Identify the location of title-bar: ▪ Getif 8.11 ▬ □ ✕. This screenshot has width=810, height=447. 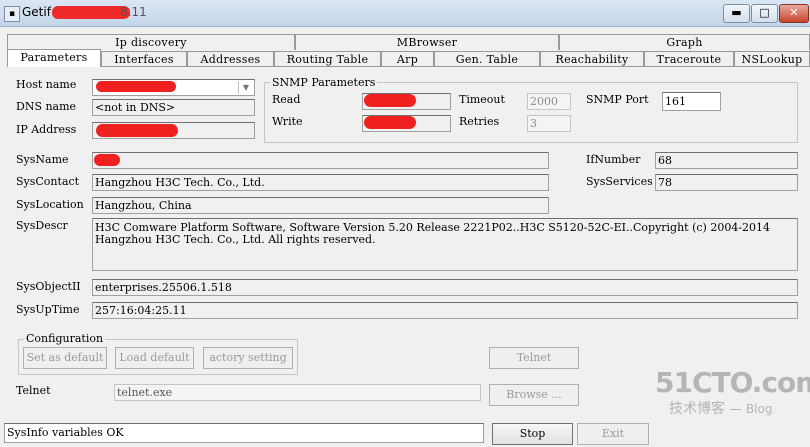
(405, 13).